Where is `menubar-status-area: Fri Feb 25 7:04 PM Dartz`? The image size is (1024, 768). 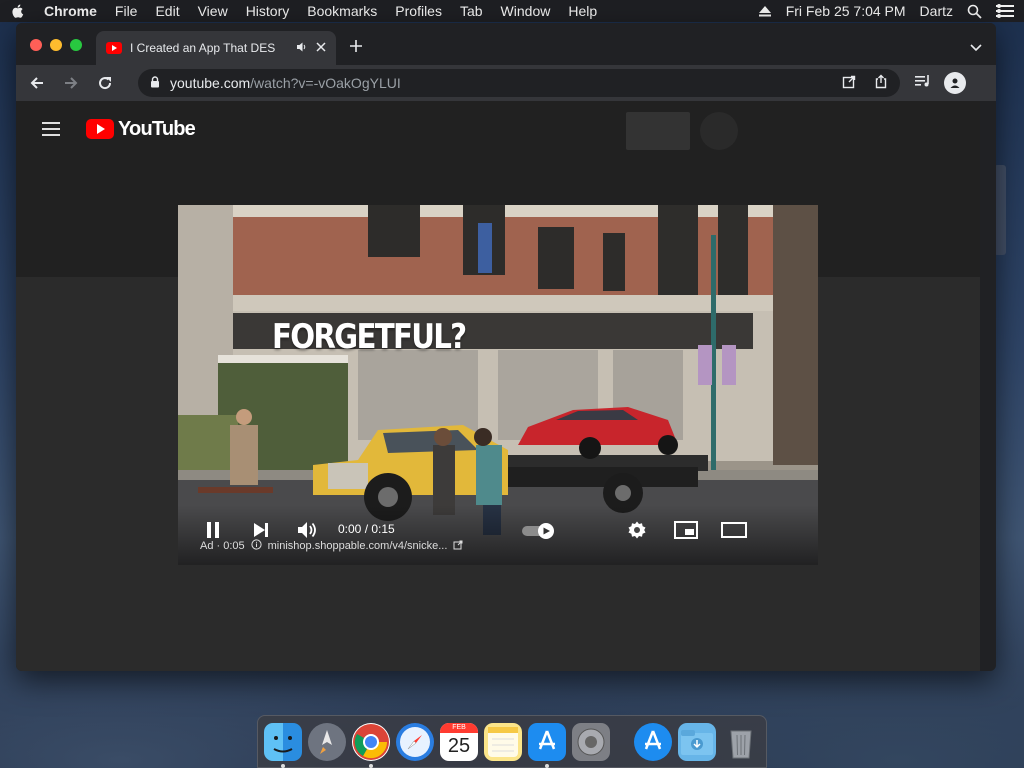
menubar-status-area: Fri Feb 25 7:04 PM Dartz is located at coordinates (886, 11).